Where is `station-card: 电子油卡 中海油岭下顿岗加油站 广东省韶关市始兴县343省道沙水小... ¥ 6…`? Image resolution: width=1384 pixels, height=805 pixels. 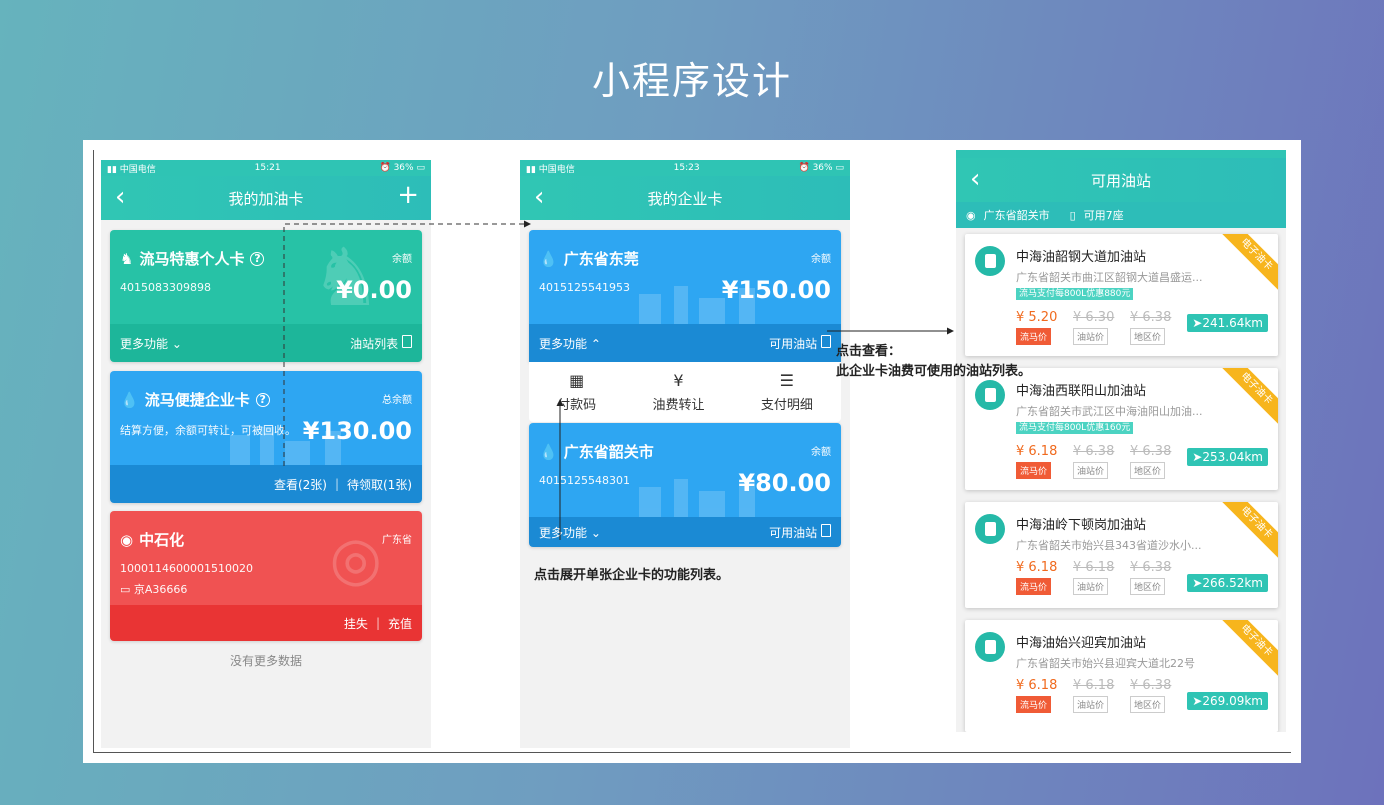 station-card: 电子油卡 中海油岭下顿岗加油站 广东省韶关市始兴县343省道沙水小... ¥ 6… is located at coordinates (1121, 555).